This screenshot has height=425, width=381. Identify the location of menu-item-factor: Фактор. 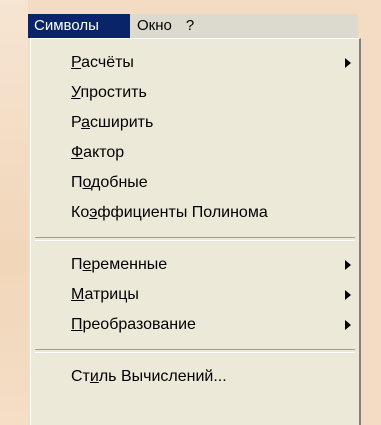
(195, 153).